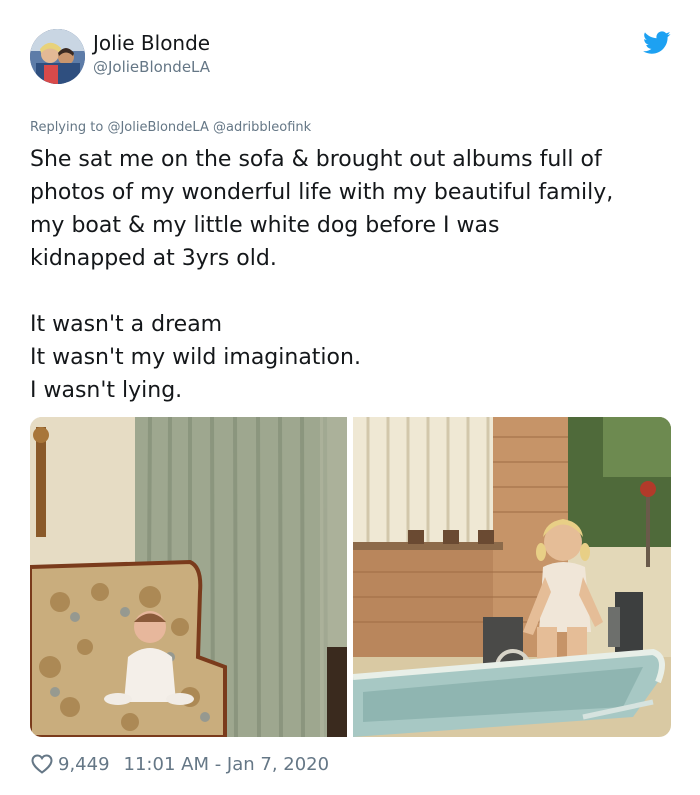  I want to click on tweet-line: kidnapped at 3yrs old., so click(153, 258).